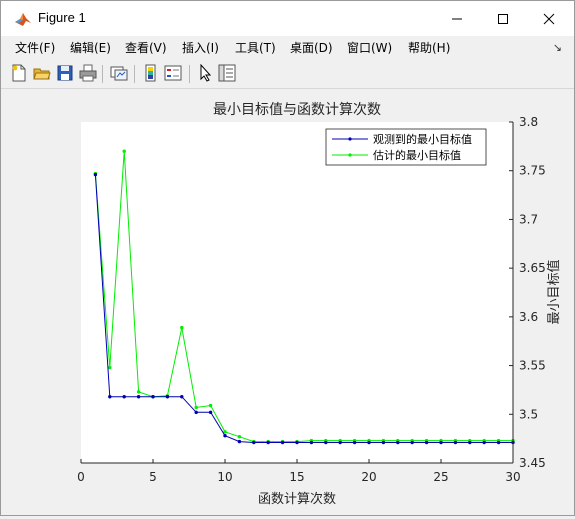  What do you see at coordinates (528, 122) in the screenshot?
I see `y-tick-label: 3.8` at bounding box center [528, 122].